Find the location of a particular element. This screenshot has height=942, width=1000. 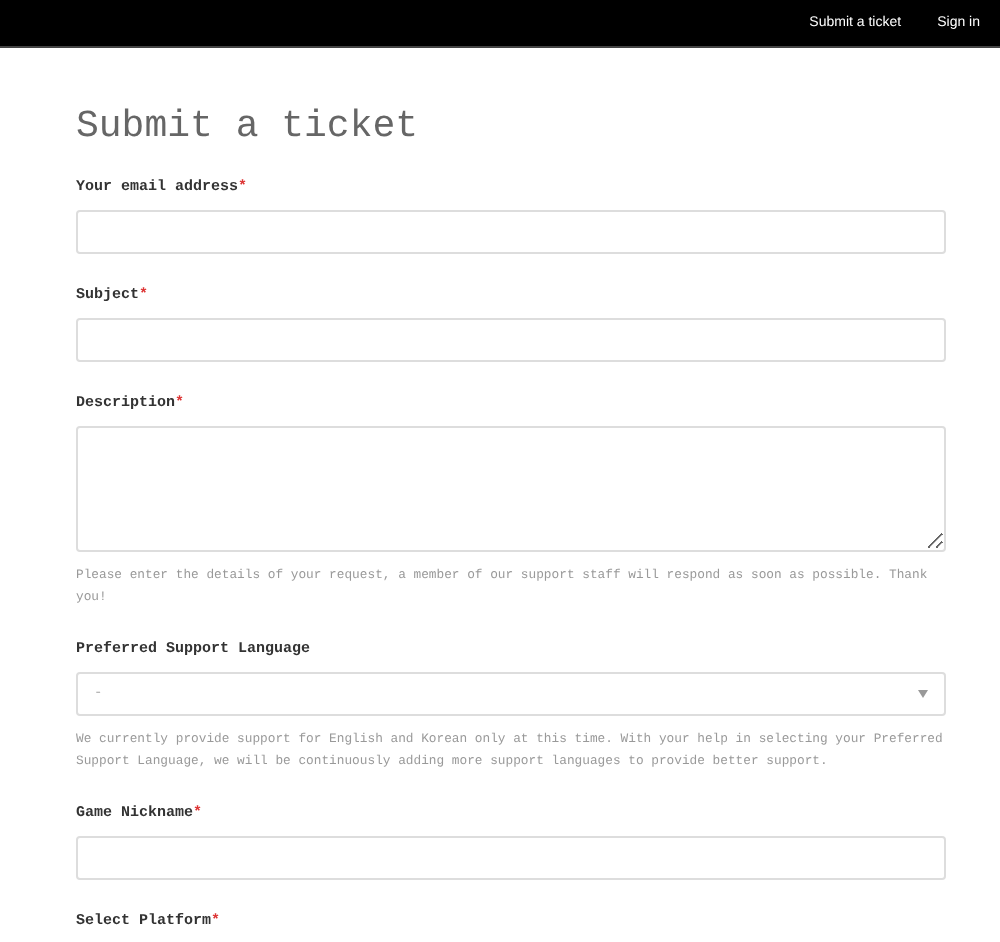

caret-icon is located at coordinates (923, 694).